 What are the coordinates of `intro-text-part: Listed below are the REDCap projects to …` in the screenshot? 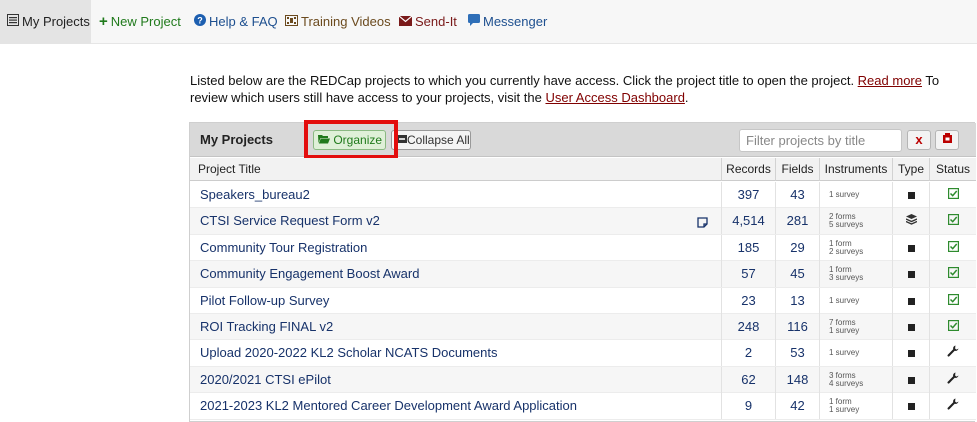 It's located at (524, 80).